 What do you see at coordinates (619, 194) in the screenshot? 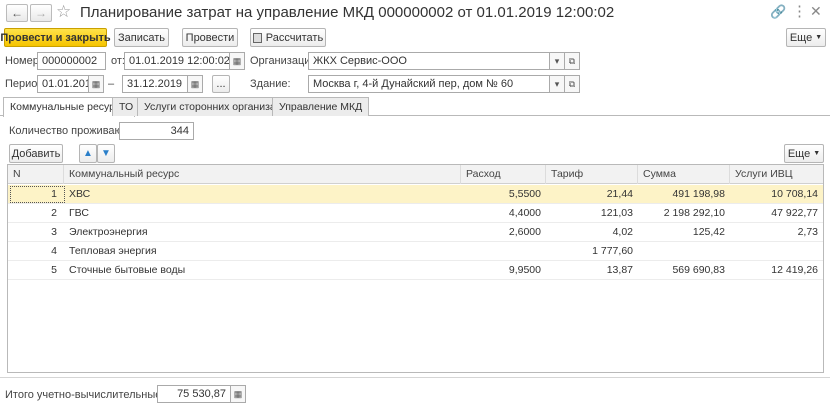
I see `cell-tariff: 21,44` at bounding box center [619, 194].